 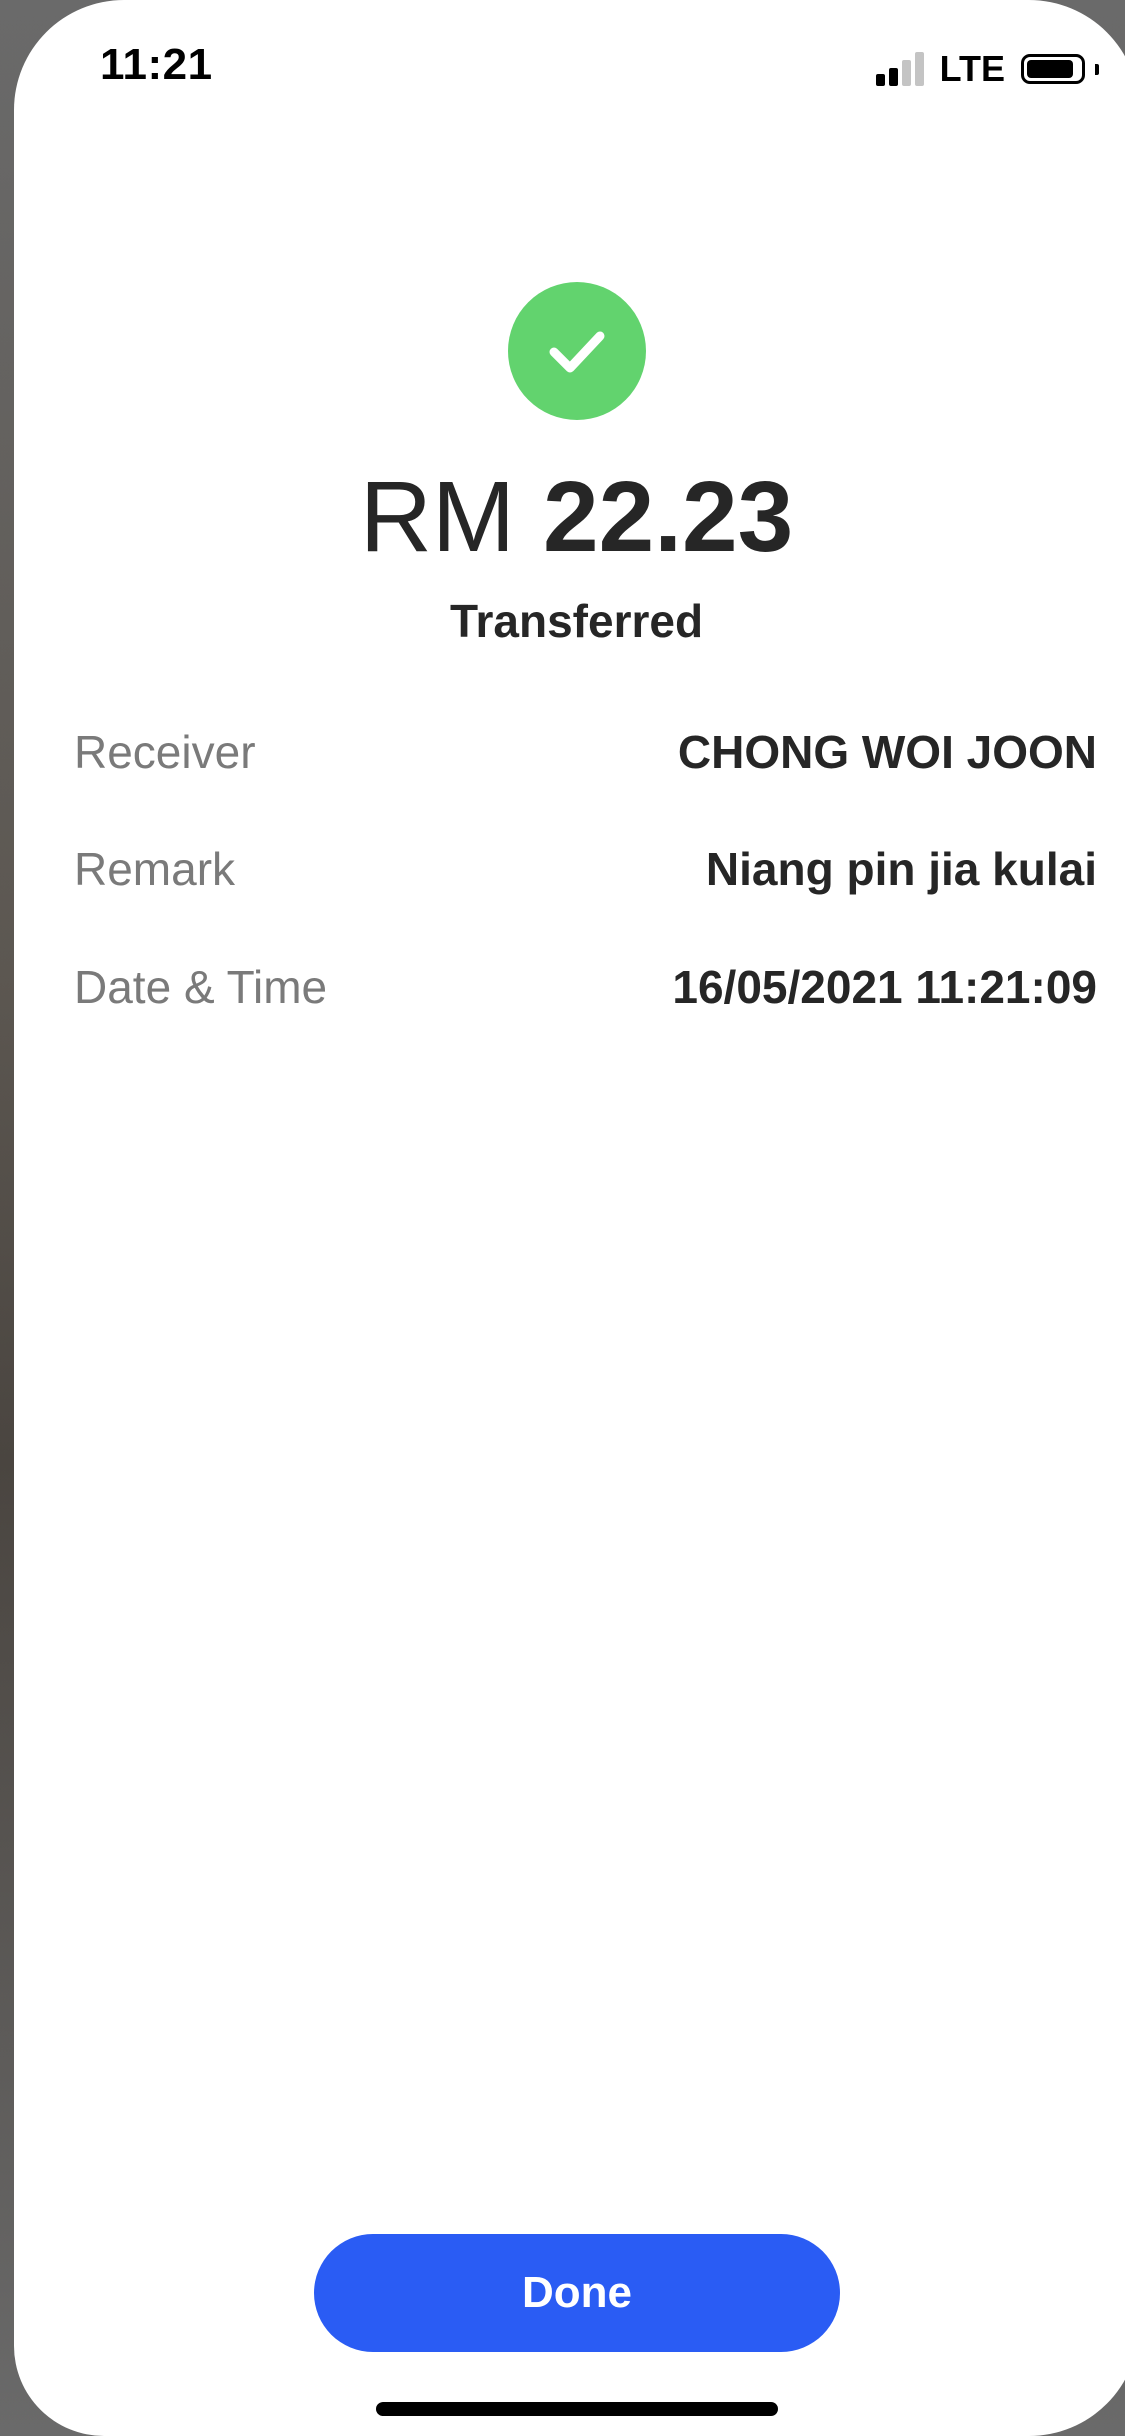 I want to click on detail-row-receiver: Receiver CHONG WOI JOON, so click(x=585, y=752).